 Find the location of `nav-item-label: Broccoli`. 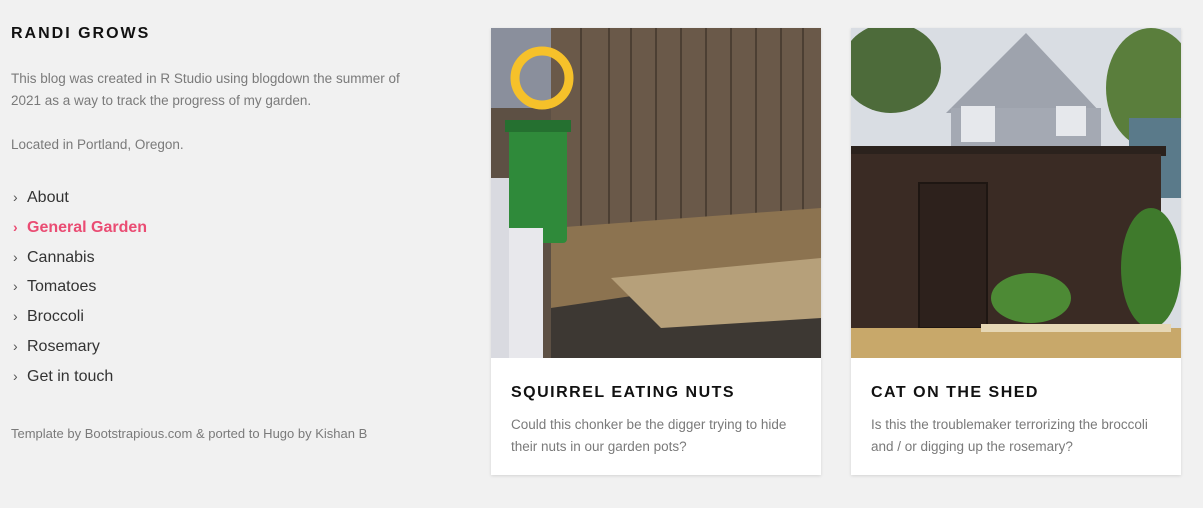

nav-item-label: Broccoli is located at coordinates (55, 317).